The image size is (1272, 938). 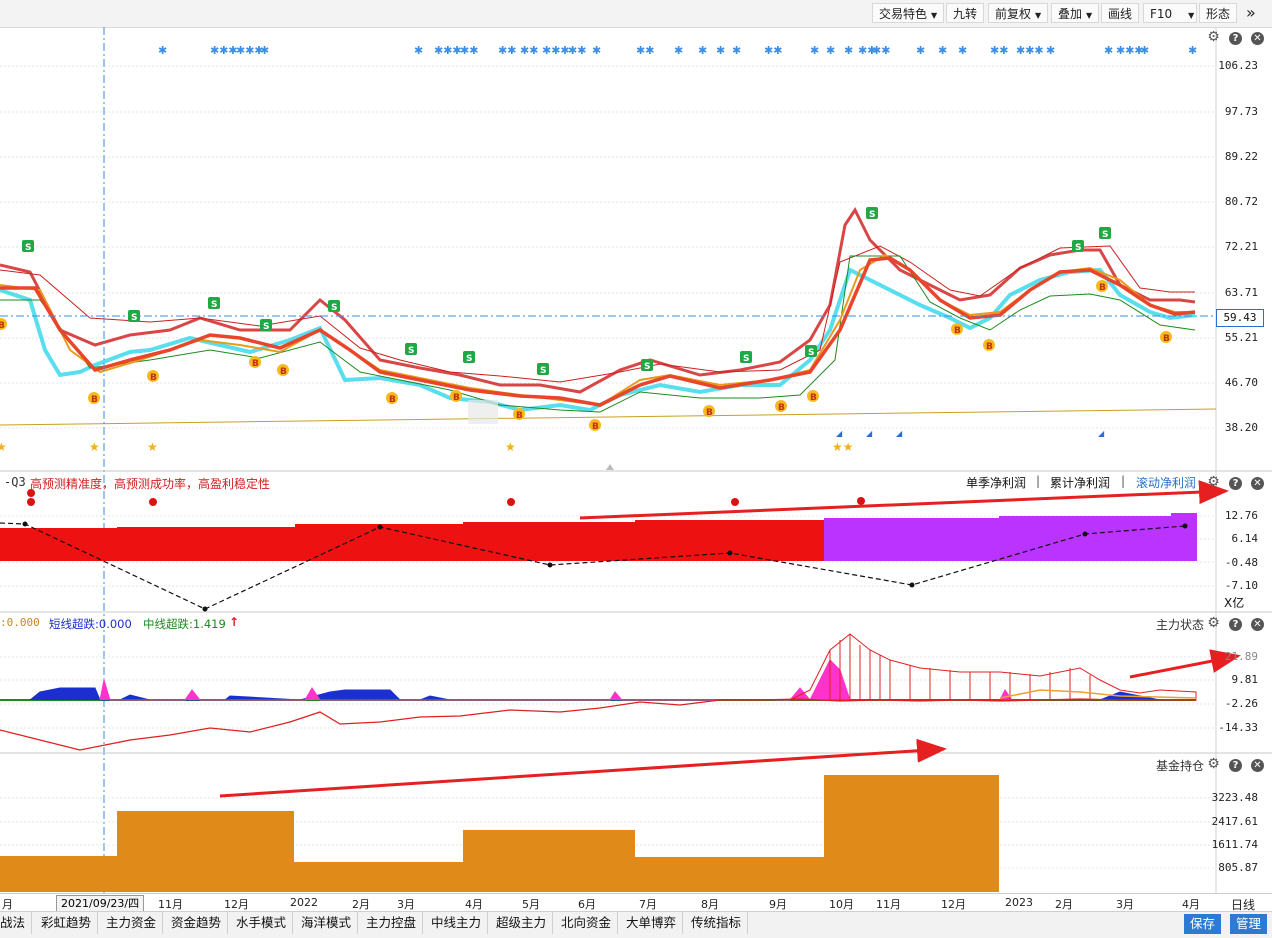 I want to click on force-legend-a: :0.000, so click(x=20, y=622).